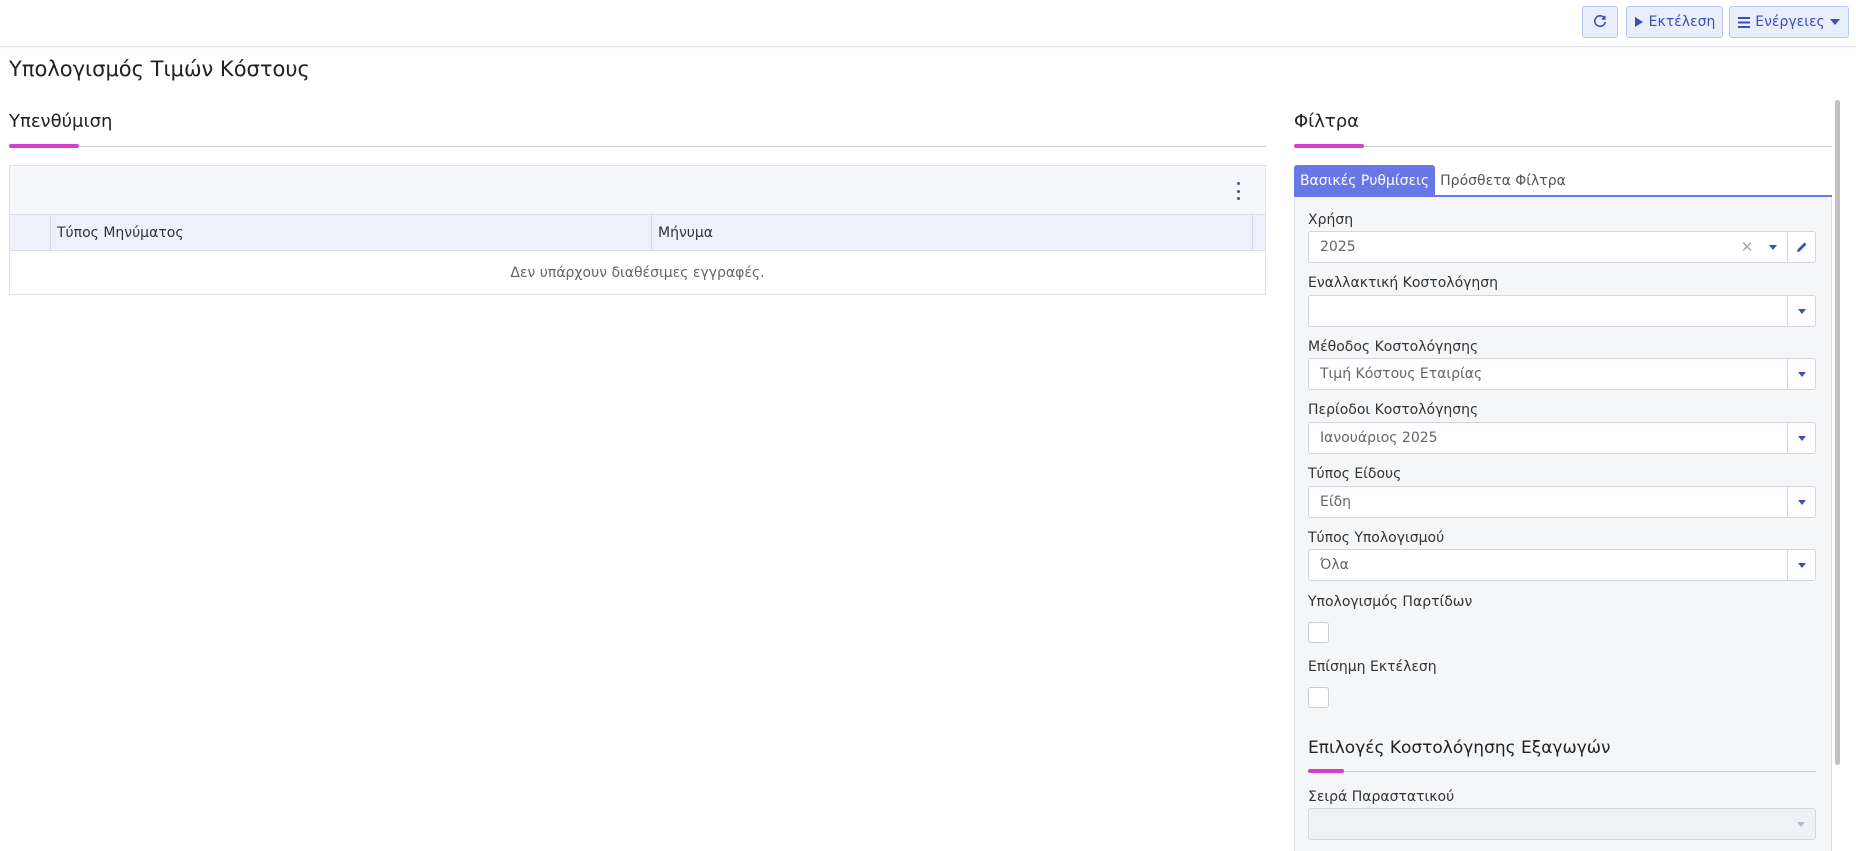 The image size is (1856, 851). I want to click on pencil-icon, so click(1801, 247).